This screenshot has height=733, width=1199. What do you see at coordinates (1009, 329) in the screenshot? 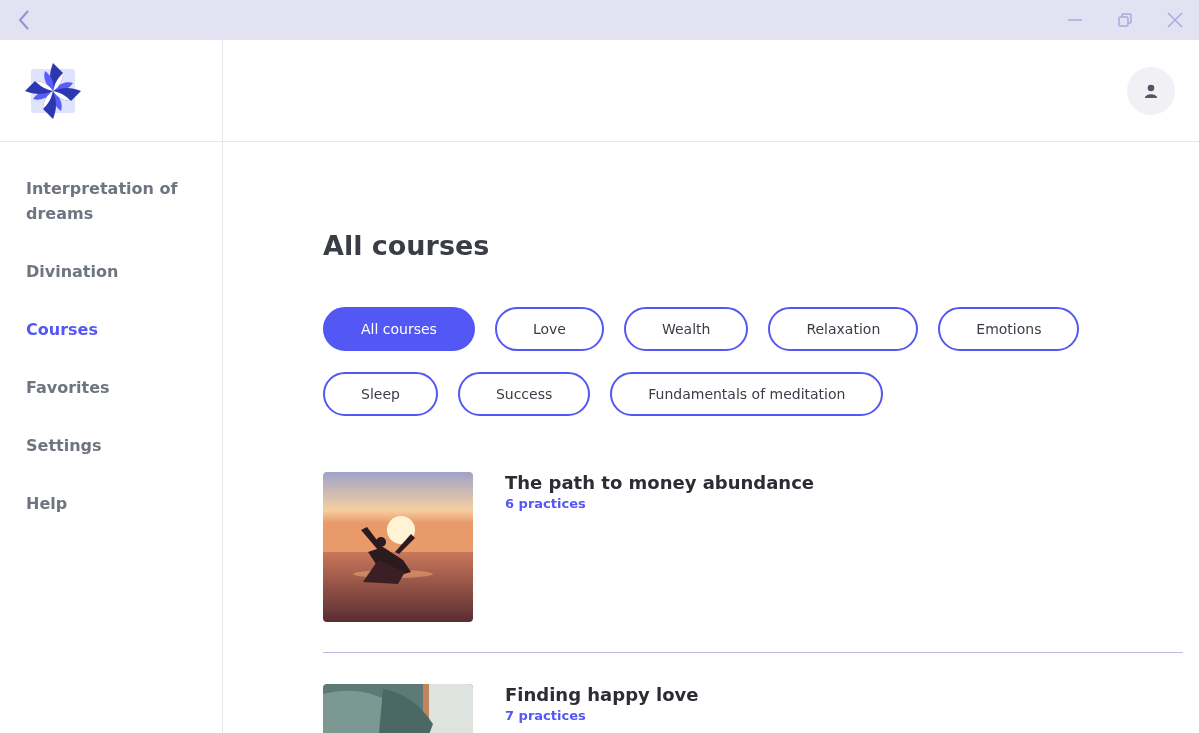
I see `filter-chip: Emotions` at bounding box center [1009, 329].